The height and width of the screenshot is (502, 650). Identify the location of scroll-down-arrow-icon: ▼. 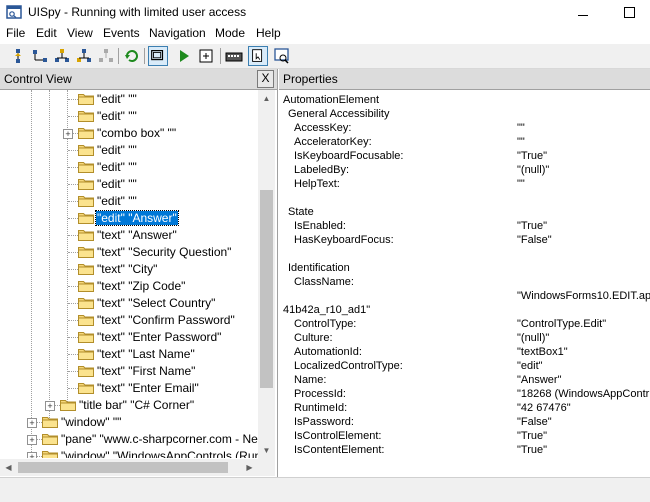
(266, 450).